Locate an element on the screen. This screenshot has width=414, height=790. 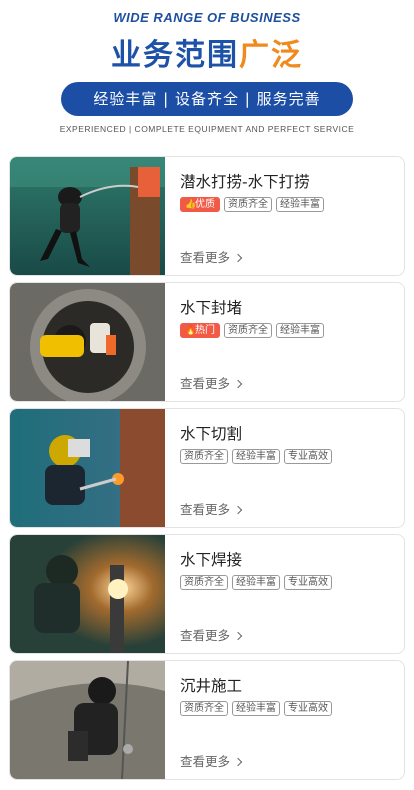
underwater-cutting-image is located at coordinates (87, 468).